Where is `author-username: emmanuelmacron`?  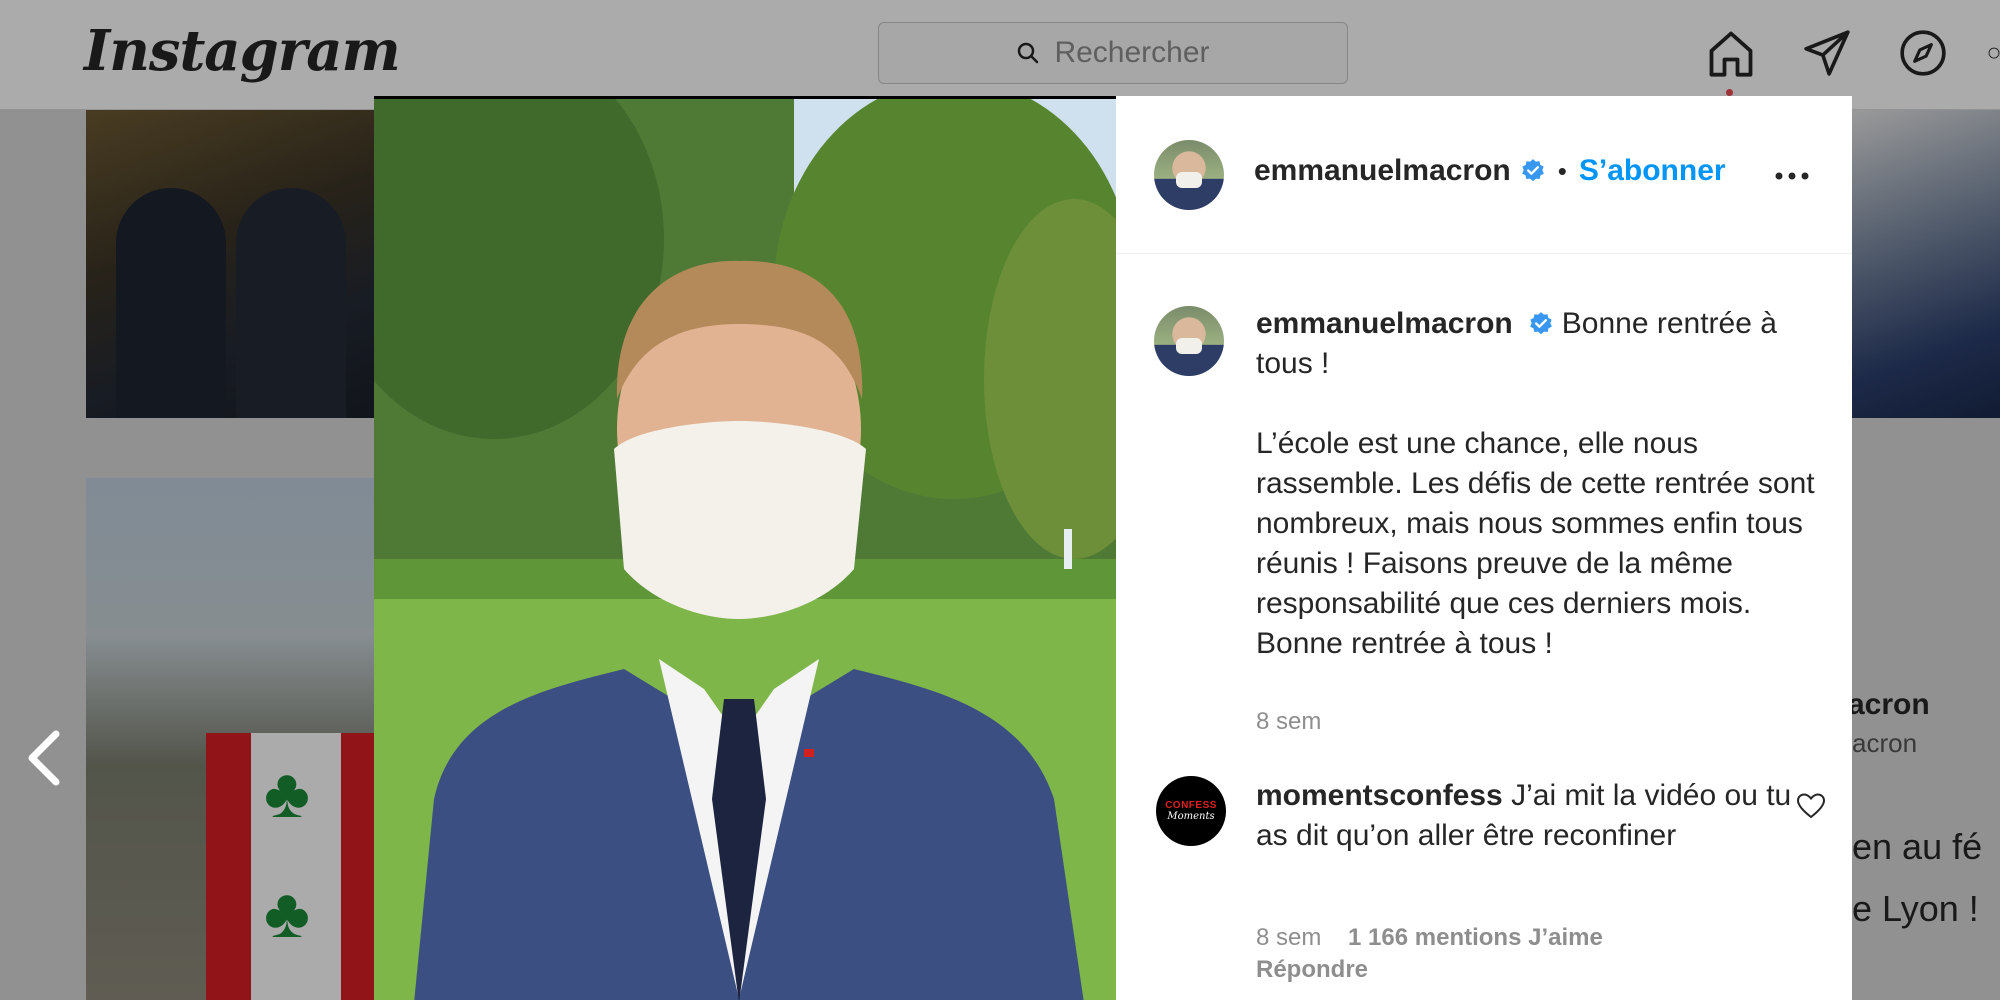
author-username: emmanuelmacron is located at coordinates (1382, 171).